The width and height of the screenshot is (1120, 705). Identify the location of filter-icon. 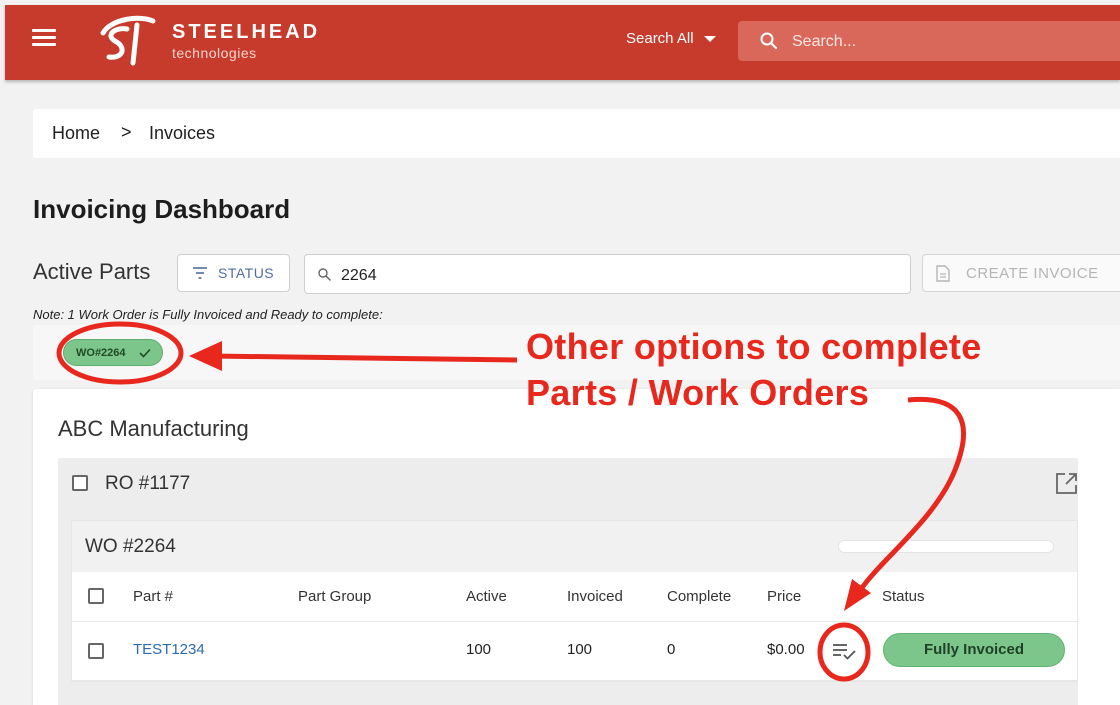
(200, 273).